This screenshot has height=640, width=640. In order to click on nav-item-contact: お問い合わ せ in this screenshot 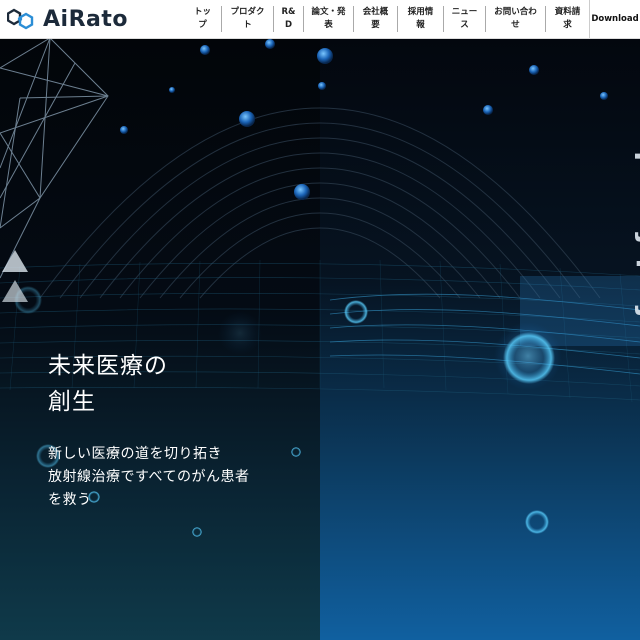, I will do `click(515, 19)`.